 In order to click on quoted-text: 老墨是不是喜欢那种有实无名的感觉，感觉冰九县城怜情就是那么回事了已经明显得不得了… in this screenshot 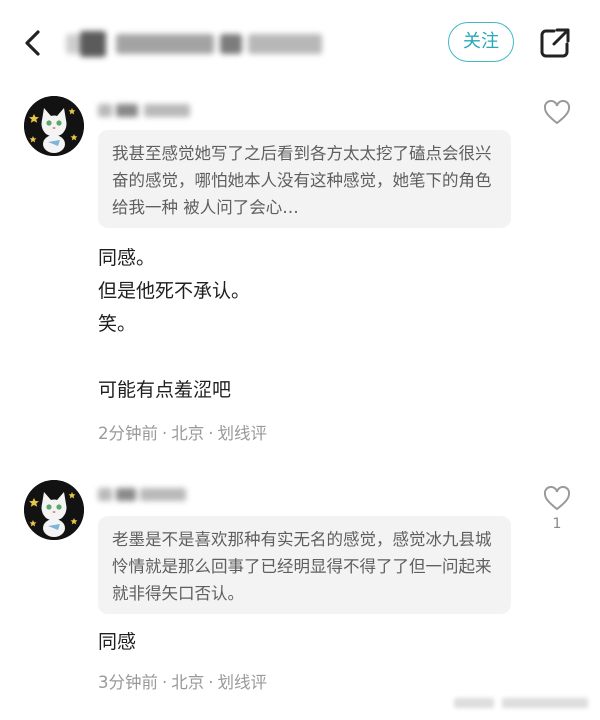, I will do `click(304, 565)`.